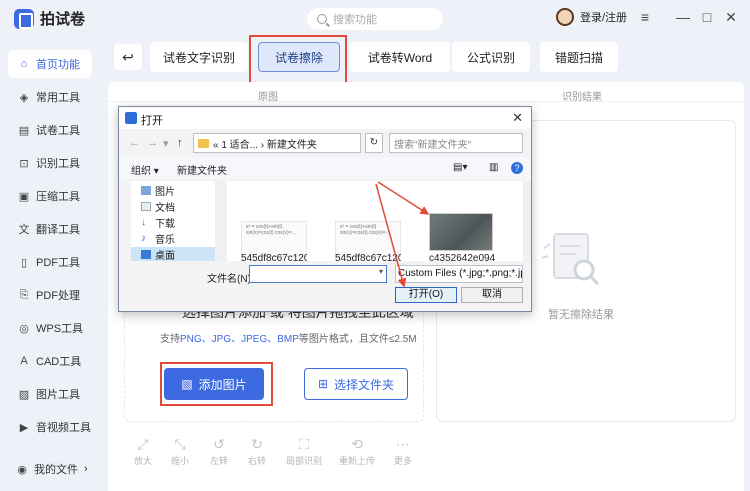 This screenshot has height=491, width=750. I want to click on sidebar-item-translate: 文 翻译工具, so click(50, 229).